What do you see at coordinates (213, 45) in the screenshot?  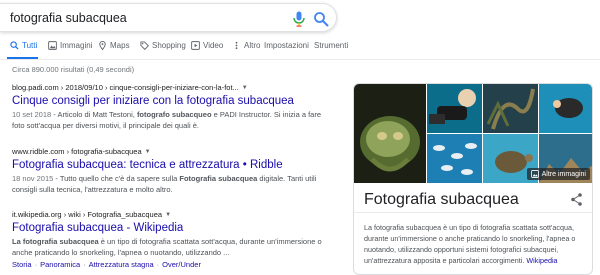 I see `tab-label: Video` at bounding box center [213, 45].